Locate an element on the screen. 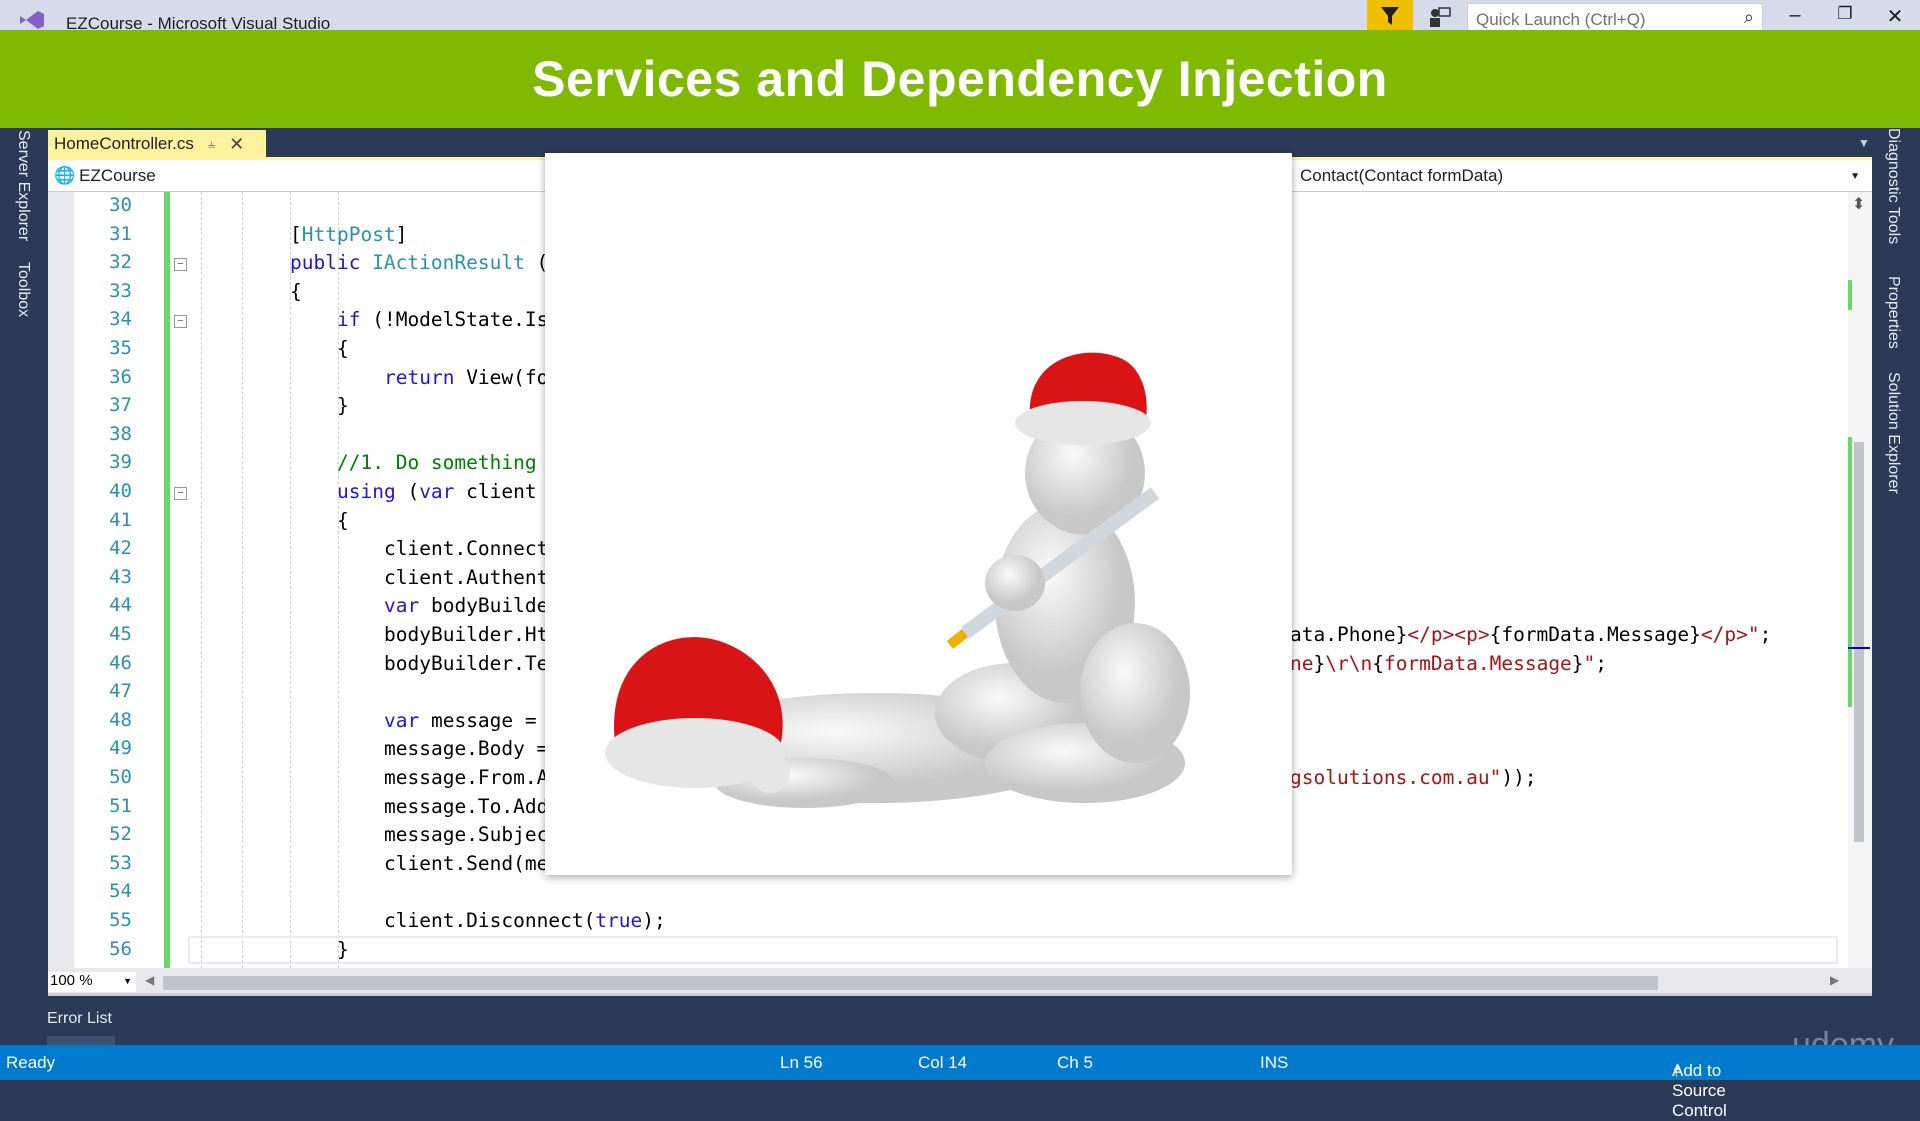 This screenshot has width=1920, height=1121. scroll-left-icon: ◀ is located at coordinates (149, 980).